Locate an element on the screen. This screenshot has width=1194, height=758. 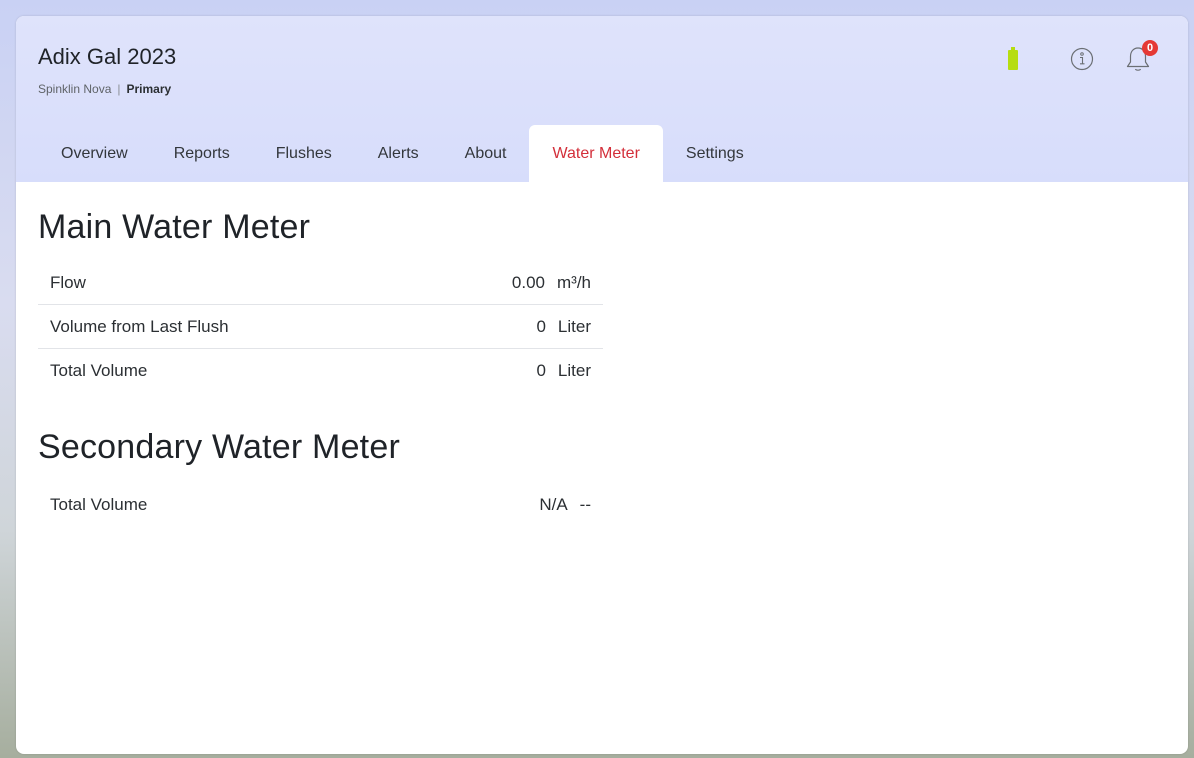
notifications-button: 0 is located at coordinates (1141, 57).